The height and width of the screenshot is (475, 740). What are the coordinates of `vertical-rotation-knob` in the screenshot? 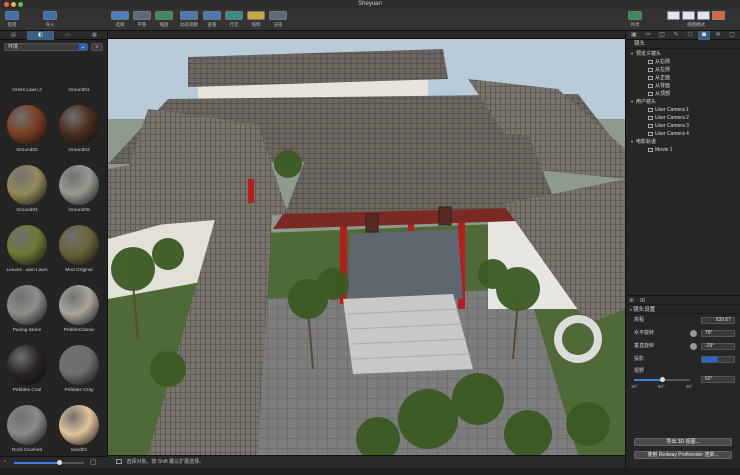 It's located at (693, 346).